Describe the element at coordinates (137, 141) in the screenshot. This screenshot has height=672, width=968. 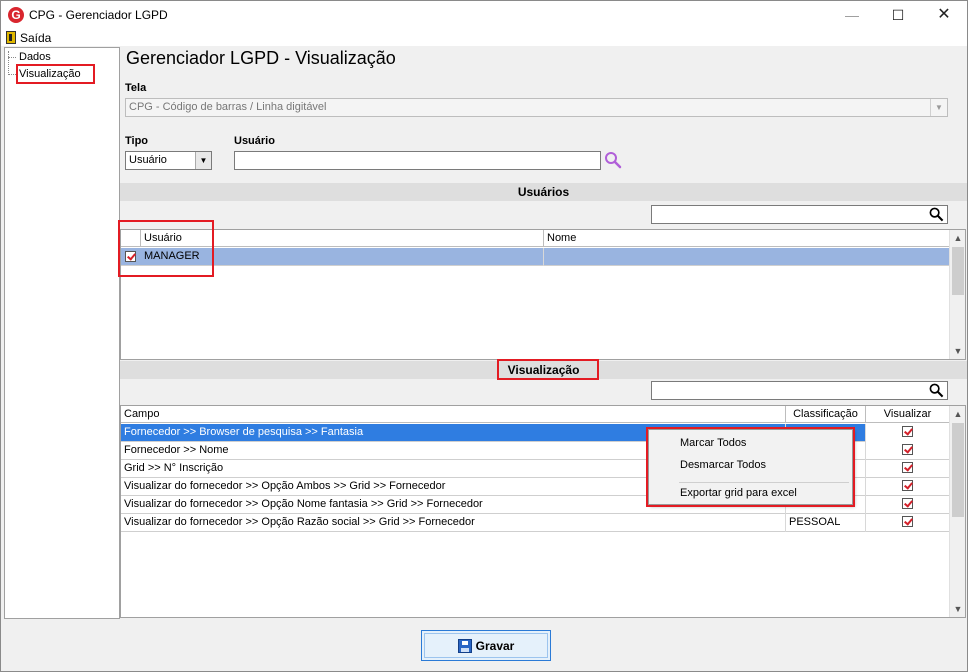
I see `tipo-label: Tipo` at that location.